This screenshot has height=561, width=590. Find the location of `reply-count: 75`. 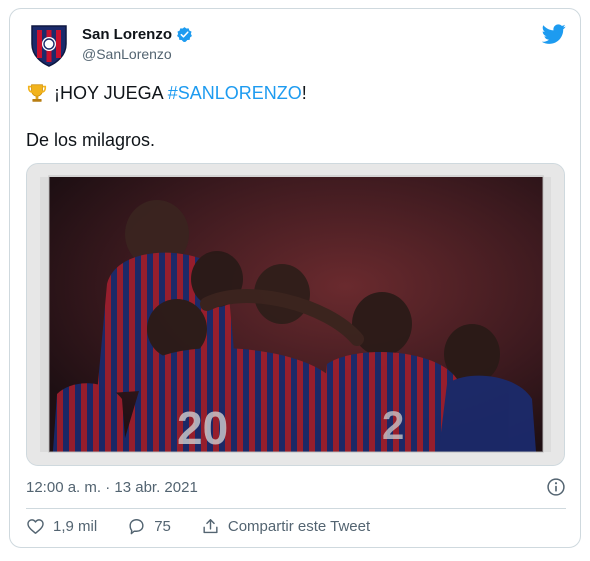

reply-count: 75 is located at coordinates (162, 526).